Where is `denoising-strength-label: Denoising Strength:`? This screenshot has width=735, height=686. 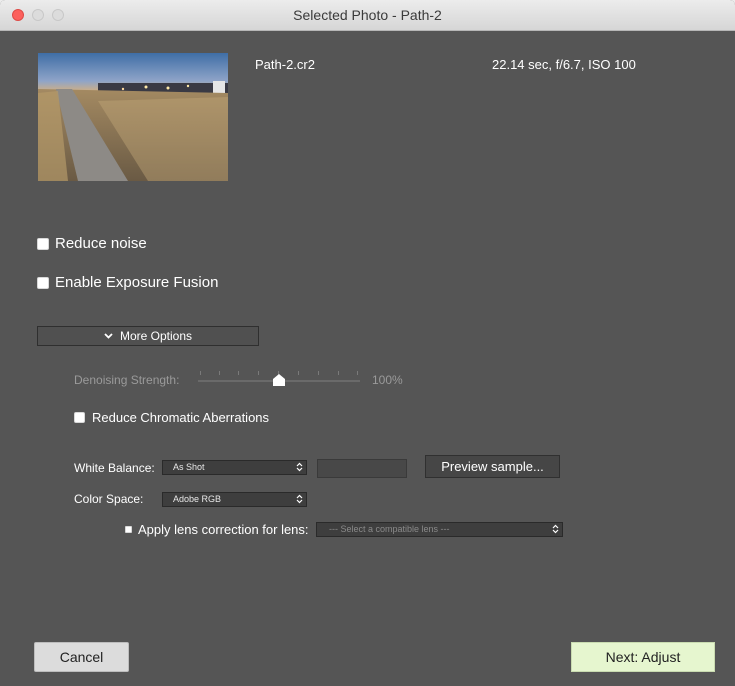
denoising-strength-label: Denoising Strength: is located at coordinates (127, 380).